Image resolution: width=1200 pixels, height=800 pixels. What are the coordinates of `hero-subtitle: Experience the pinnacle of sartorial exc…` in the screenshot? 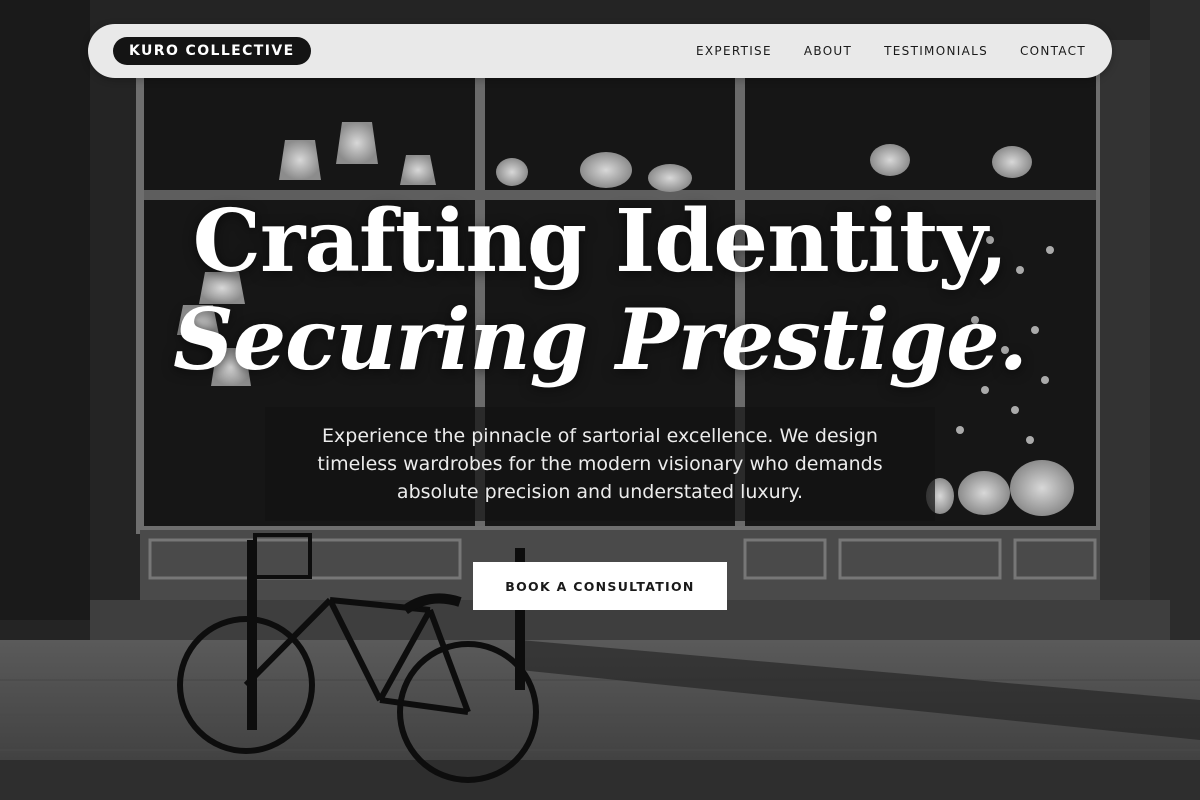 It's located at (600, 464).